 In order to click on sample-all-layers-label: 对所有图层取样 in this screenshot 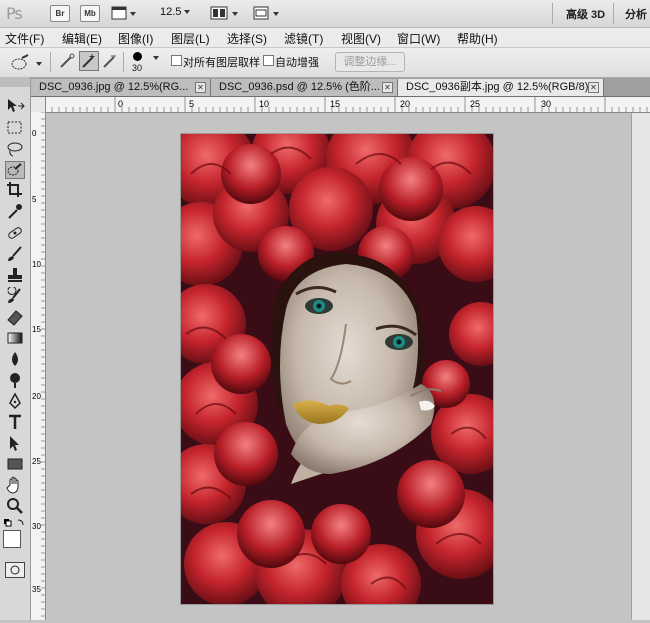, I will do `click(221, 63)`.